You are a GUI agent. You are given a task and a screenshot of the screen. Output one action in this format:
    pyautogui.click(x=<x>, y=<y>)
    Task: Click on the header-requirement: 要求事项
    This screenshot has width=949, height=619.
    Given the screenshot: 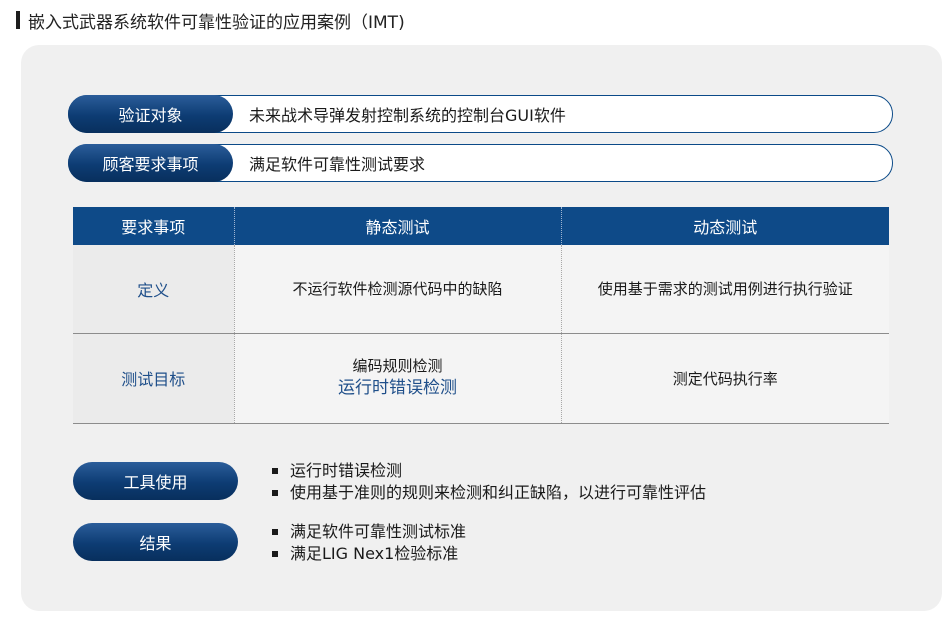 What is the action you would take?
    pyautogui.click(x=153, y=226)
    